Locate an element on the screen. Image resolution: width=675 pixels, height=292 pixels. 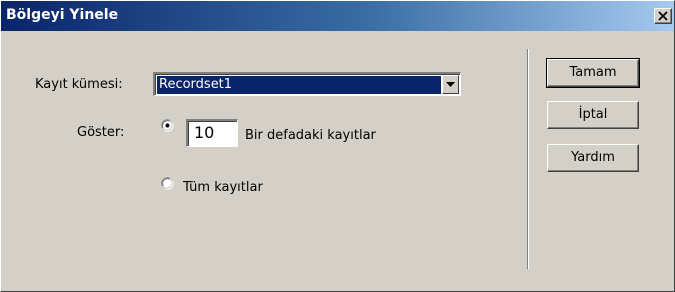
close-icon is located at coordinates (663, 16).